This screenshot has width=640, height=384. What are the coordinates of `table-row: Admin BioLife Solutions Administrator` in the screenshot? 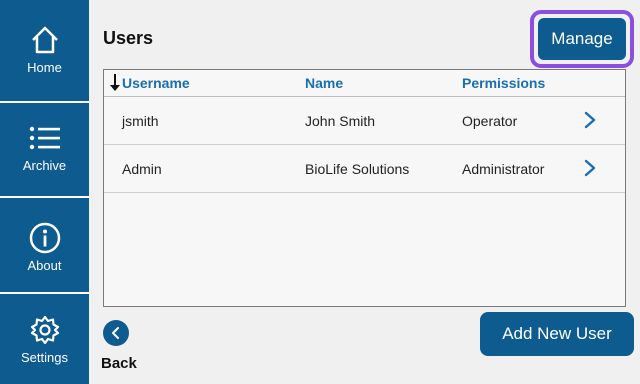 It's located at (364, 169).